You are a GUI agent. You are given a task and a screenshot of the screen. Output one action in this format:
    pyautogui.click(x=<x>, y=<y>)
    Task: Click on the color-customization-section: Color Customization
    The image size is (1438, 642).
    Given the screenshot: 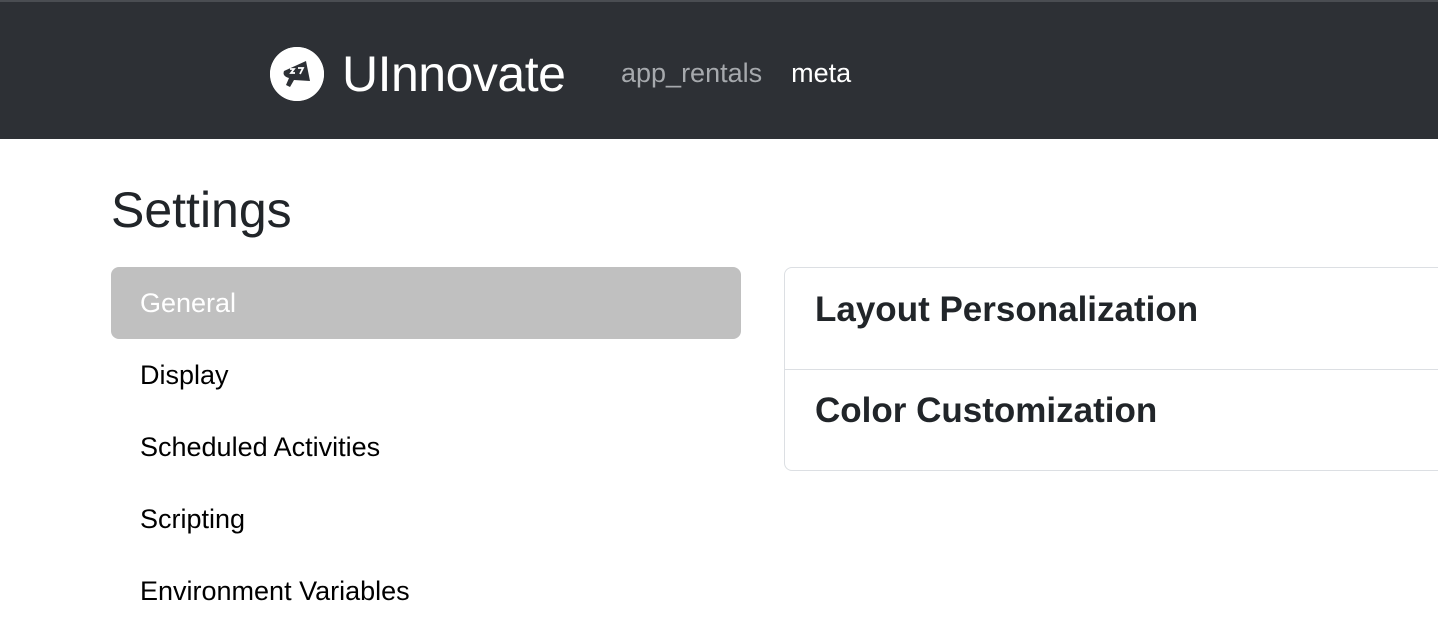 What is the action you would take?
    pyautogui.click(x=1111, y=419)
    